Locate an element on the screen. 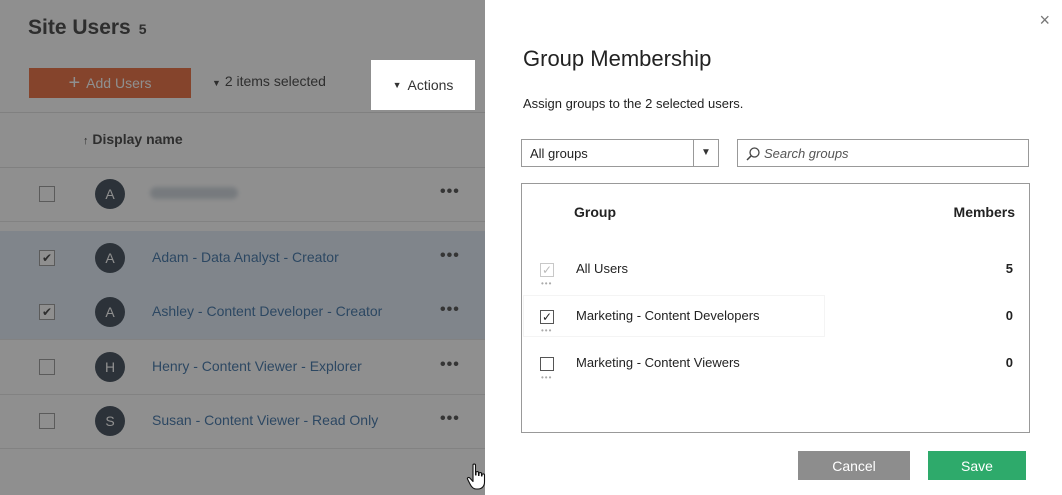 The height and width of the screenshot is (495, 1062). display-name-column-header: ↑ Display name is located at coordinates (133, 139).